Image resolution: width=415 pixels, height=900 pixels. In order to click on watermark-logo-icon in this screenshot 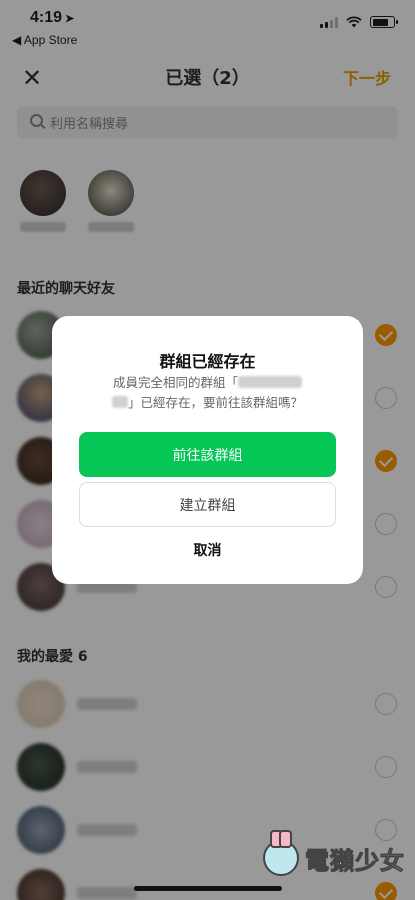, I will do `click(281, 853)`.